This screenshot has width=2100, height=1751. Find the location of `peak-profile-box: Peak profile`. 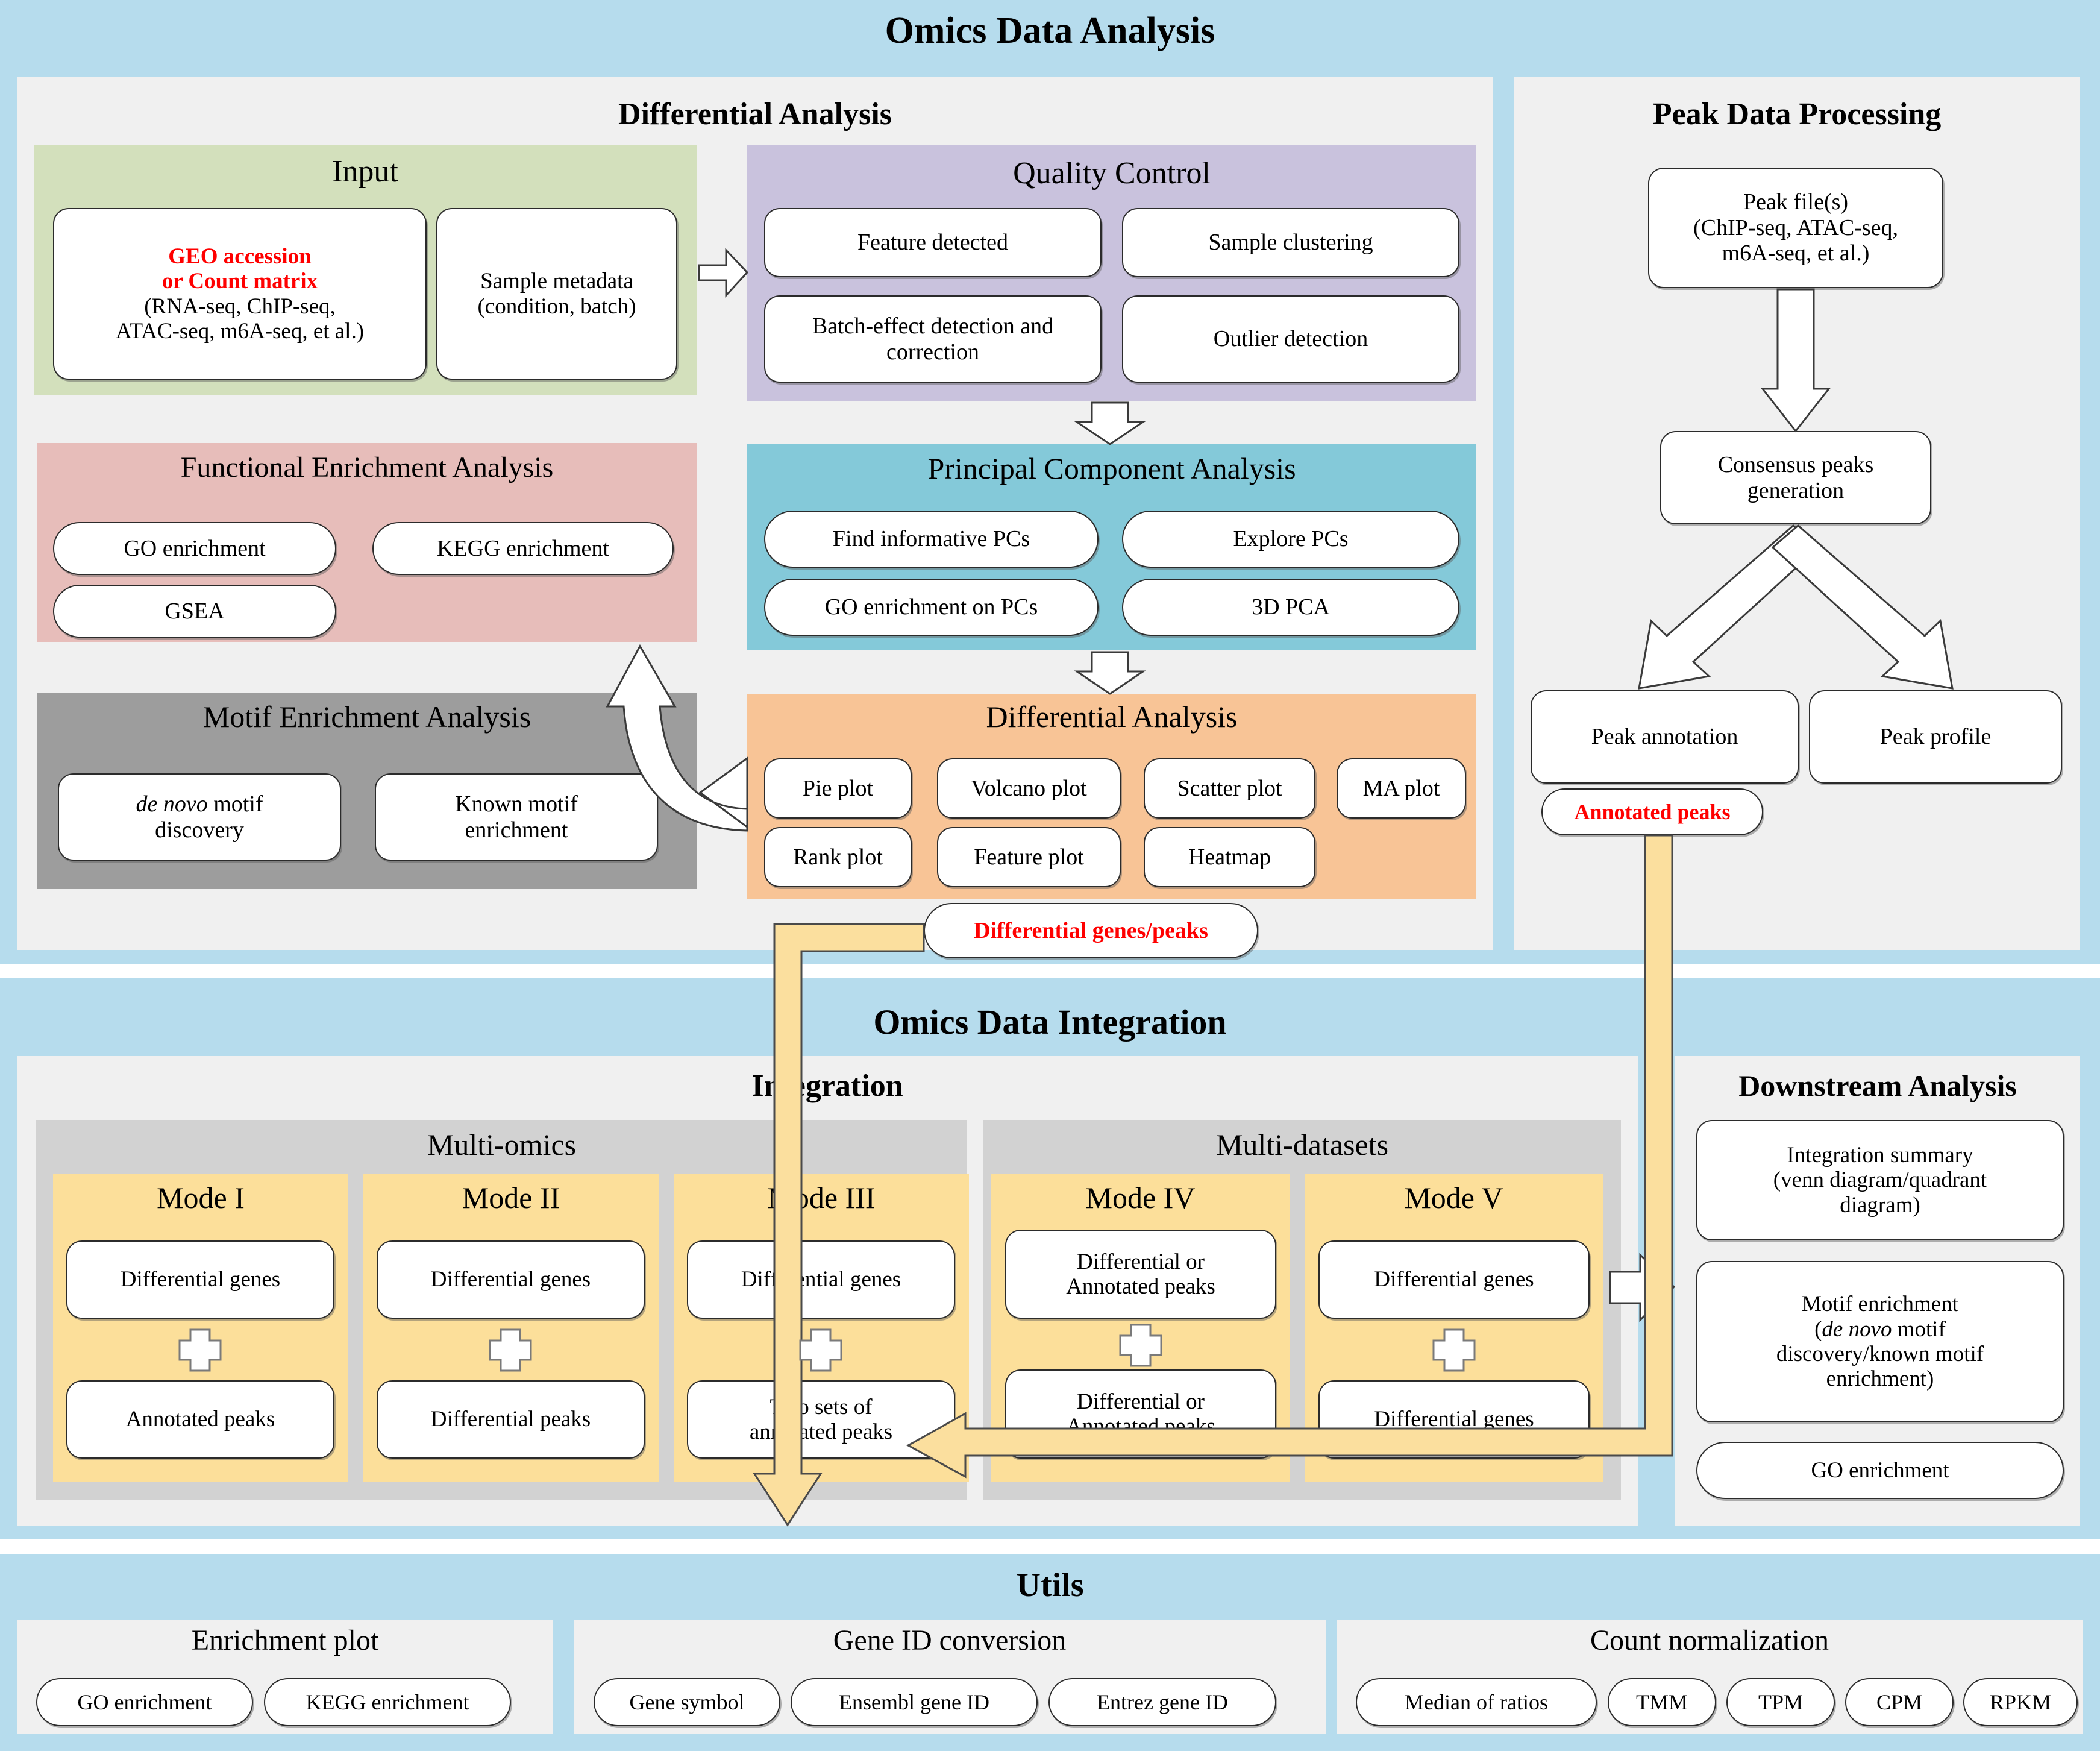

peak-profile-box: Peak profile is located at coordinates (1935, 737).